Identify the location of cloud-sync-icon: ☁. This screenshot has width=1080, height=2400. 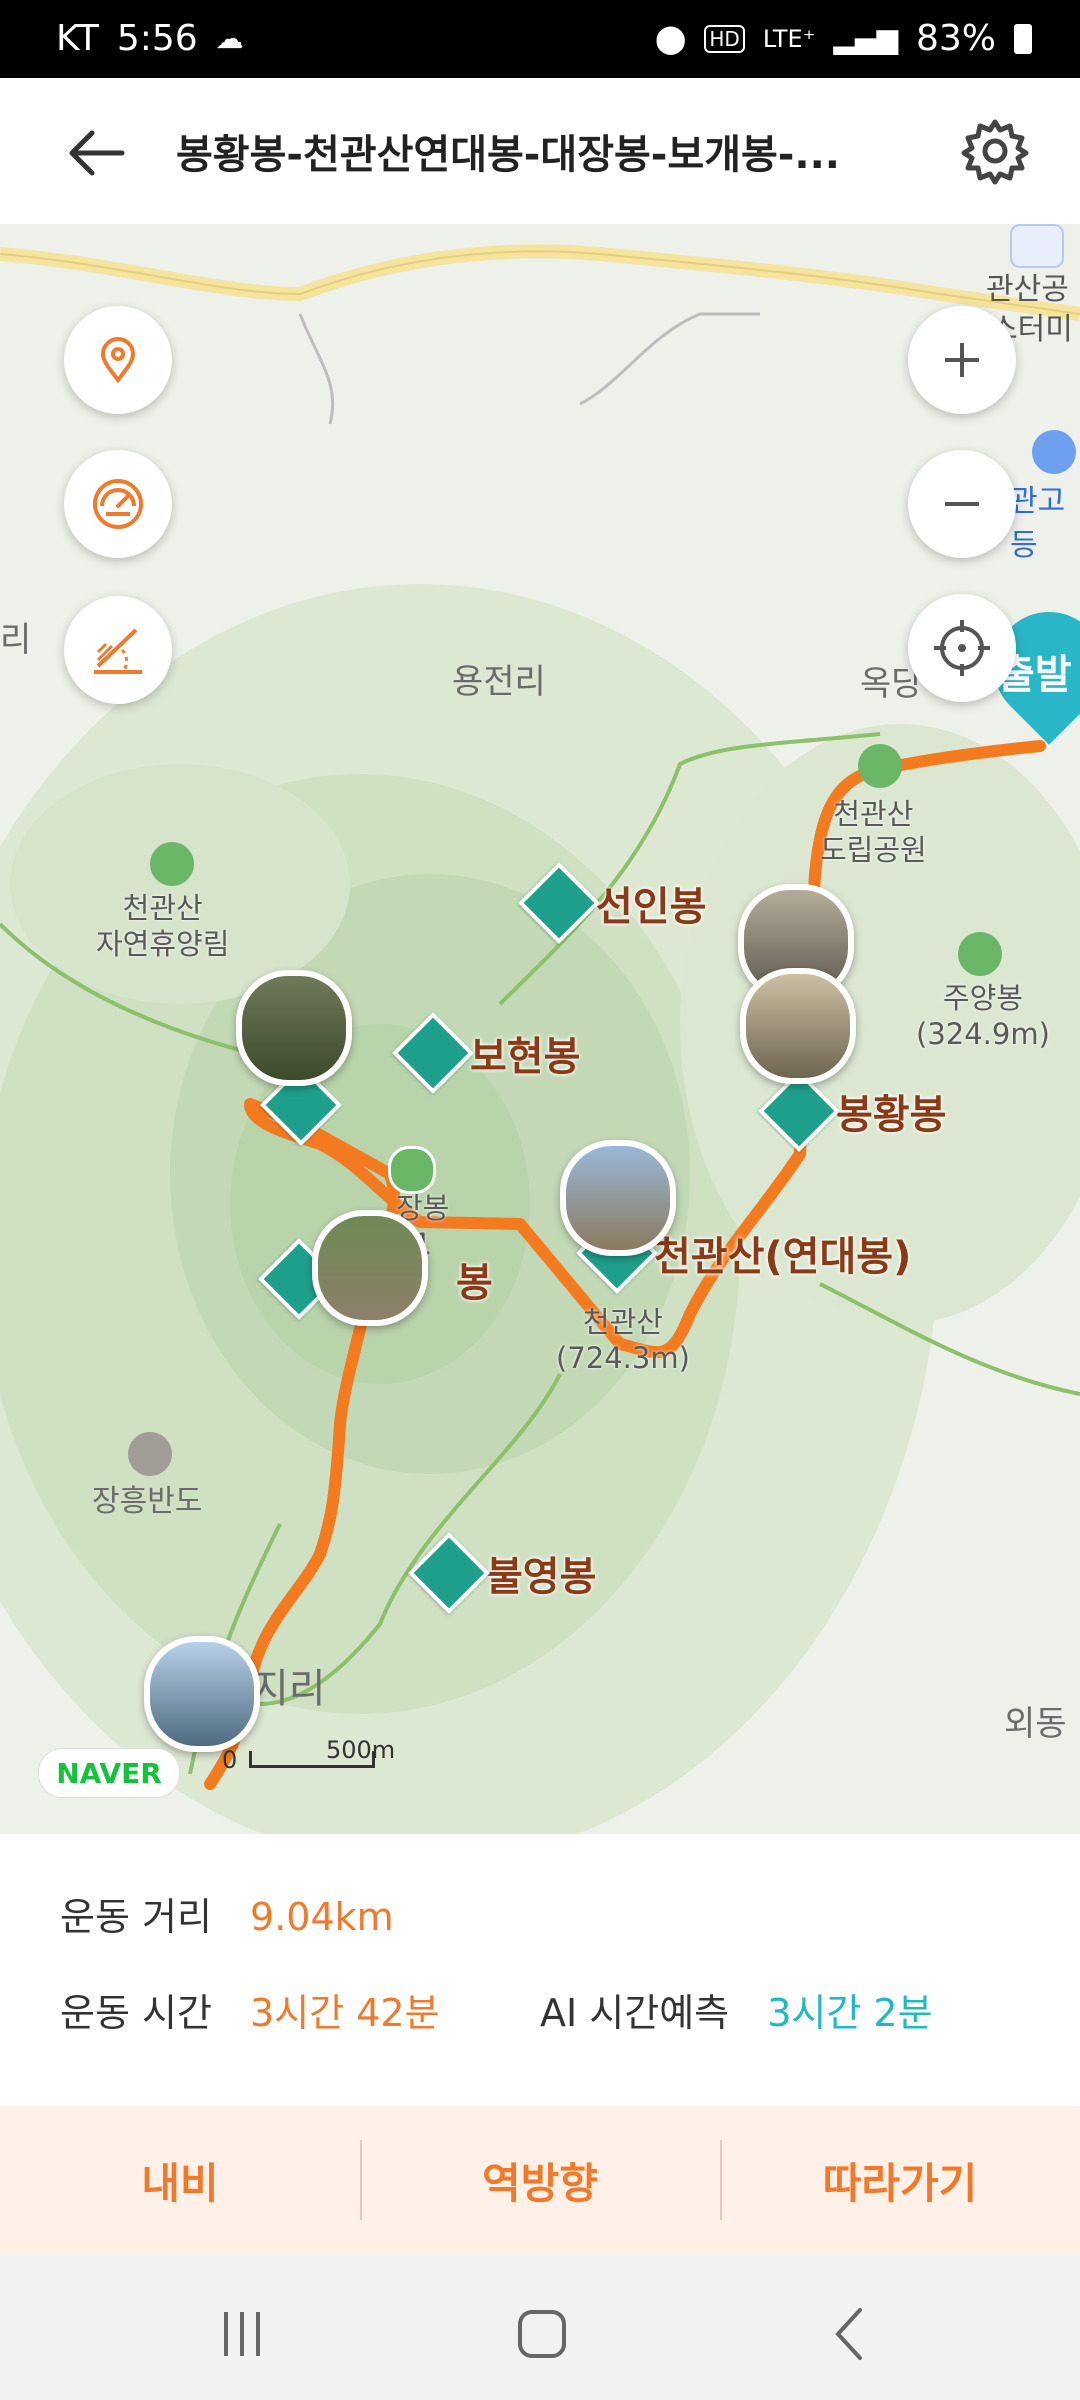
(229, 38).